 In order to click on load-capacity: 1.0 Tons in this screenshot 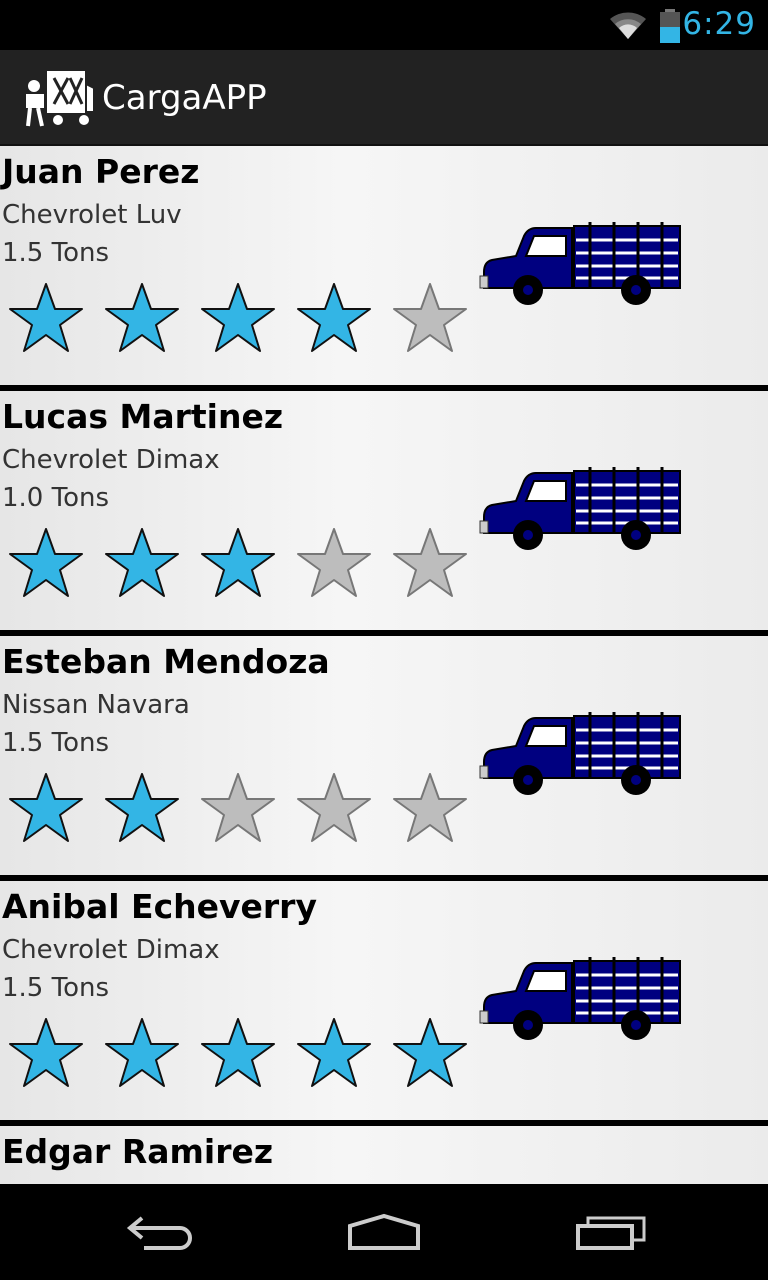, I will do `click(56, 498)`.